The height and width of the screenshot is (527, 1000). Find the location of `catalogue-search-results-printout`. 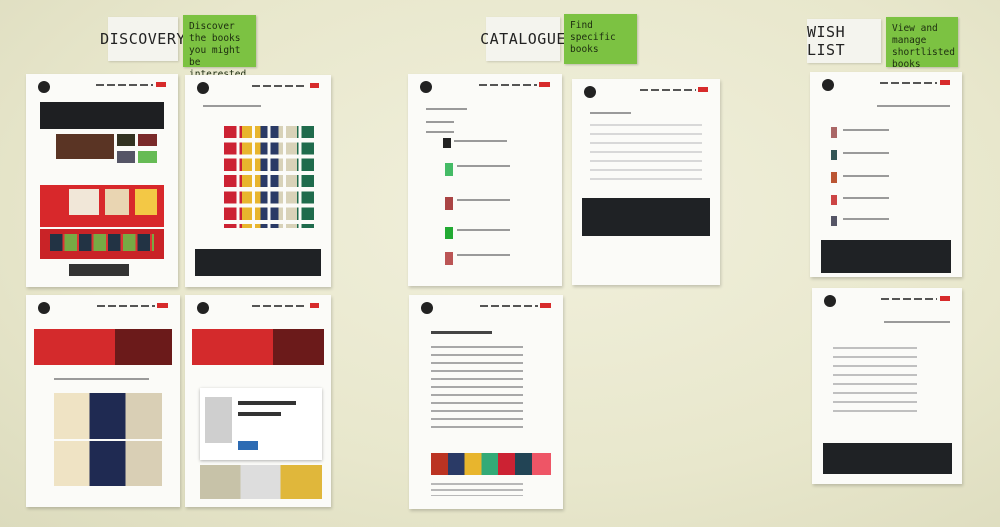

catalogue-search-results-printout is located at coordinates (485, 180).